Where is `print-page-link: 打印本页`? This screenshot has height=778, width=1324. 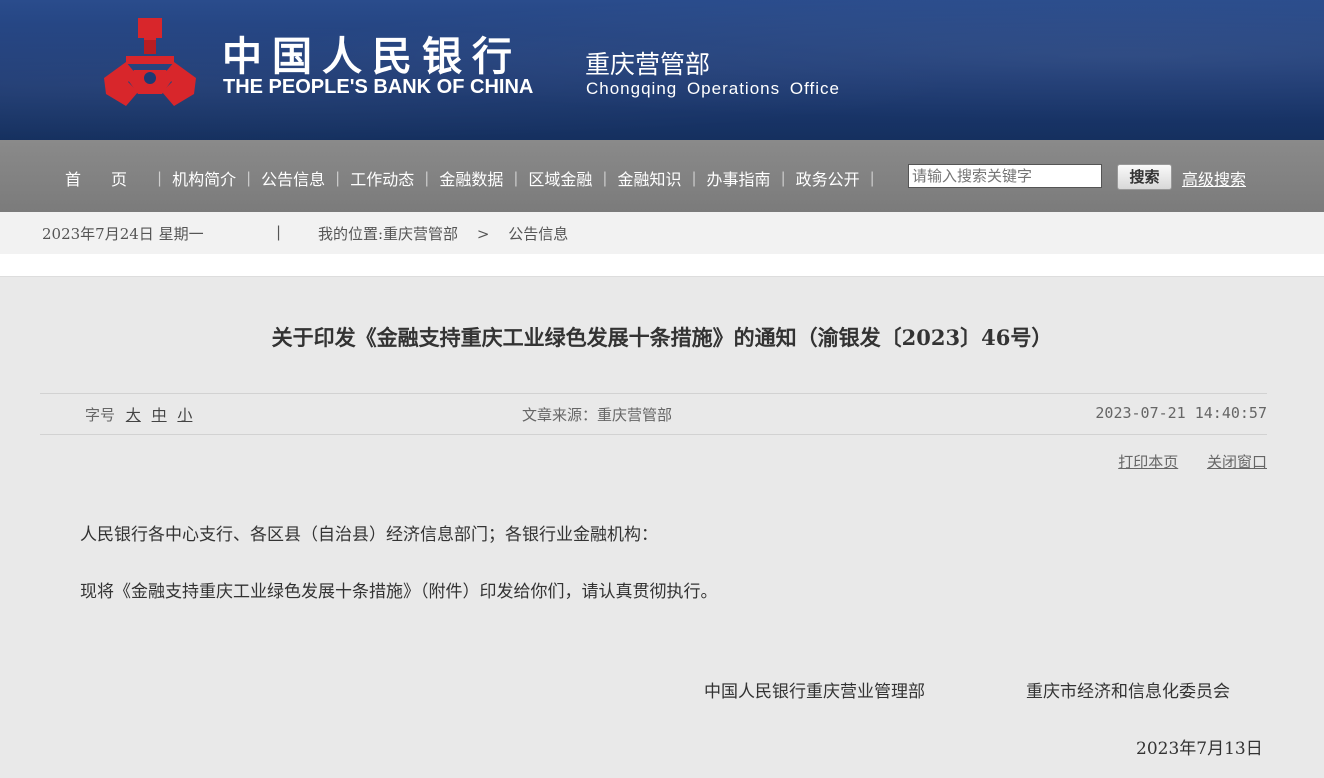
print-page-link: 打印本页 is located at coordinates (1148, 462).